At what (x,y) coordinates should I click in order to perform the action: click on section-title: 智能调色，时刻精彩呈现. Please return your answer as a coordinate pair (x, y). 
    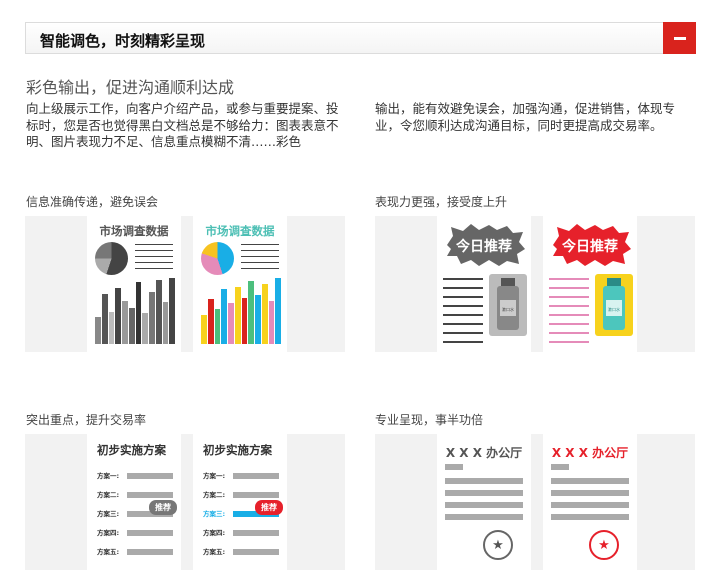
    Looking at the image, I should click on (123, 41).